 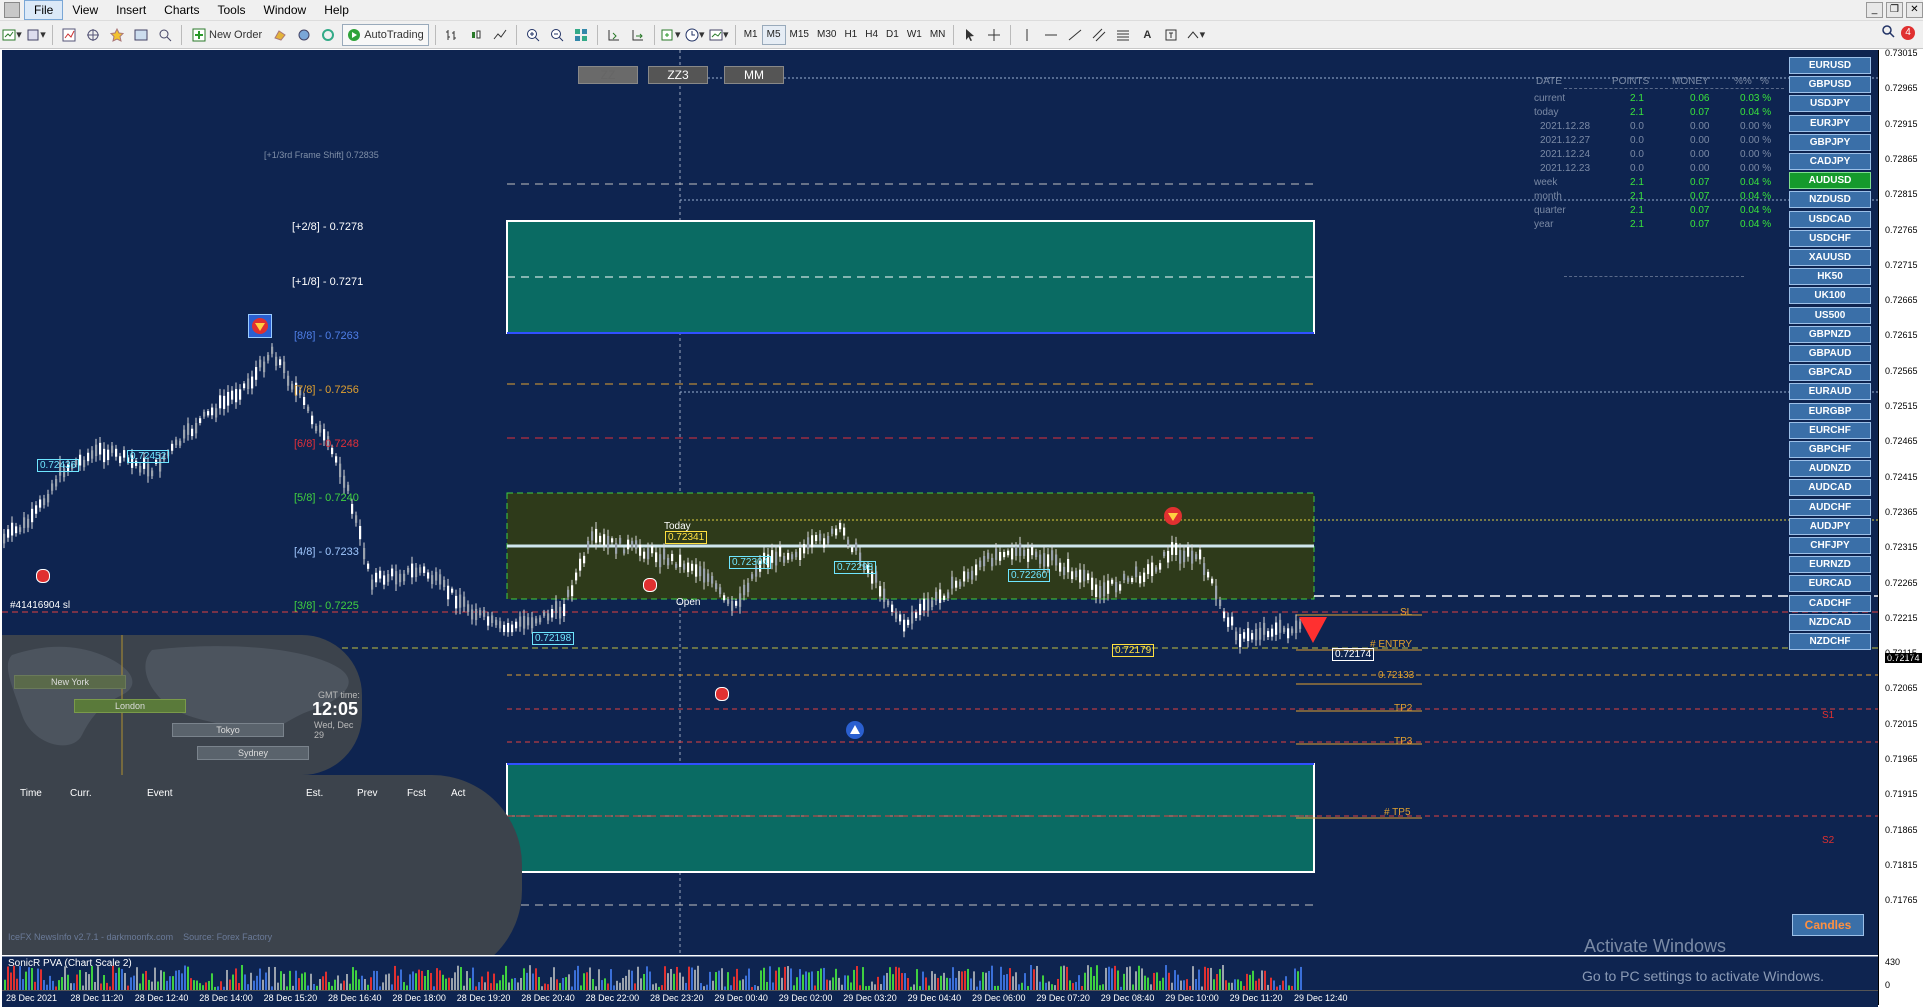 What do you see at coordinates (36, 35) in the screenshot?
I see `profiles-icon: ▾` at bounding box center [36, 35].